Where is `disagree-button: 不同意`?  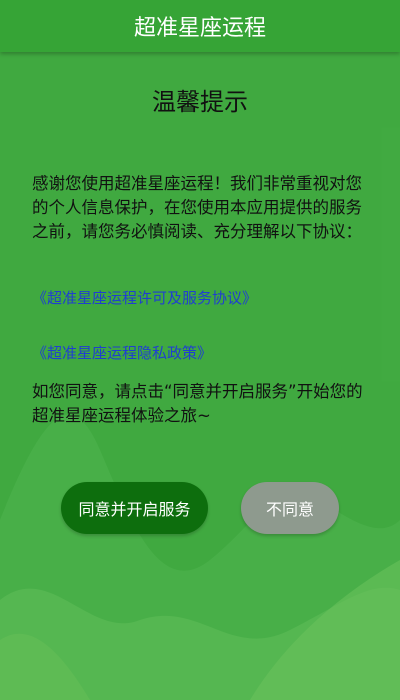 disagree-button: 不同意 is located at coordinates (290, 508).